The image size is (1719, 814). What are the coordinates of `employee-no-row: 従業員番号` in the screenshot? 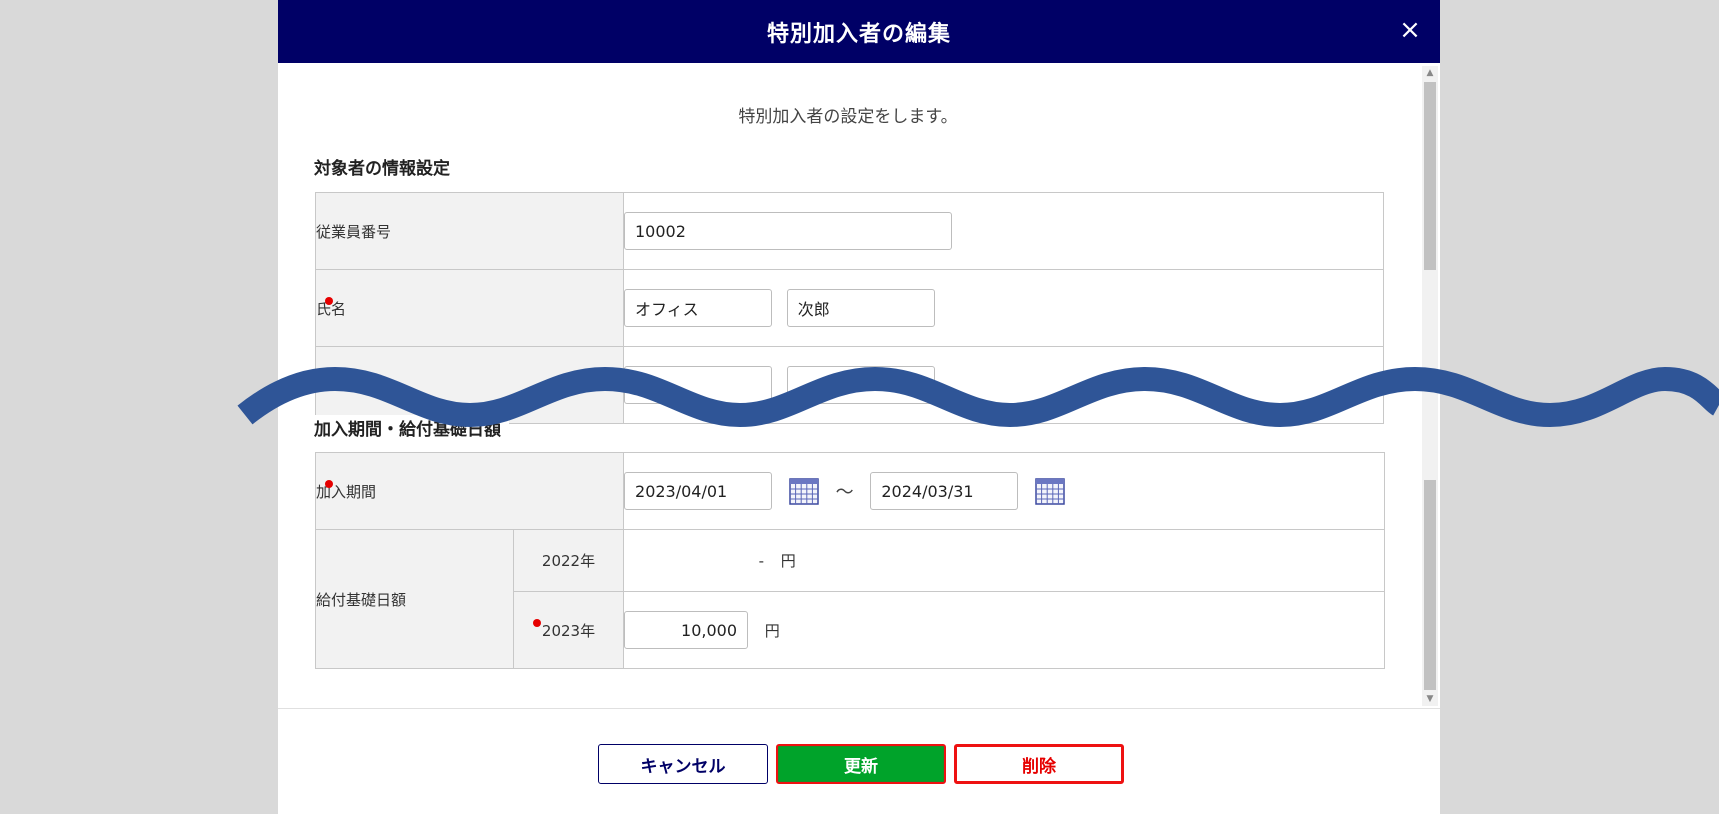 It's located at (849, 231).